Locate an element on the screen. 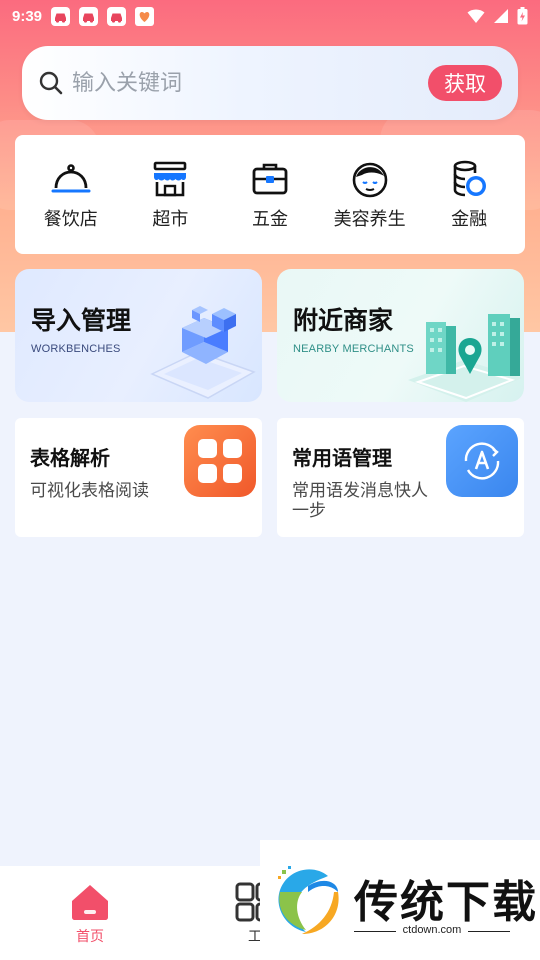  translate-app-icon is located at coordinates (482, 461).